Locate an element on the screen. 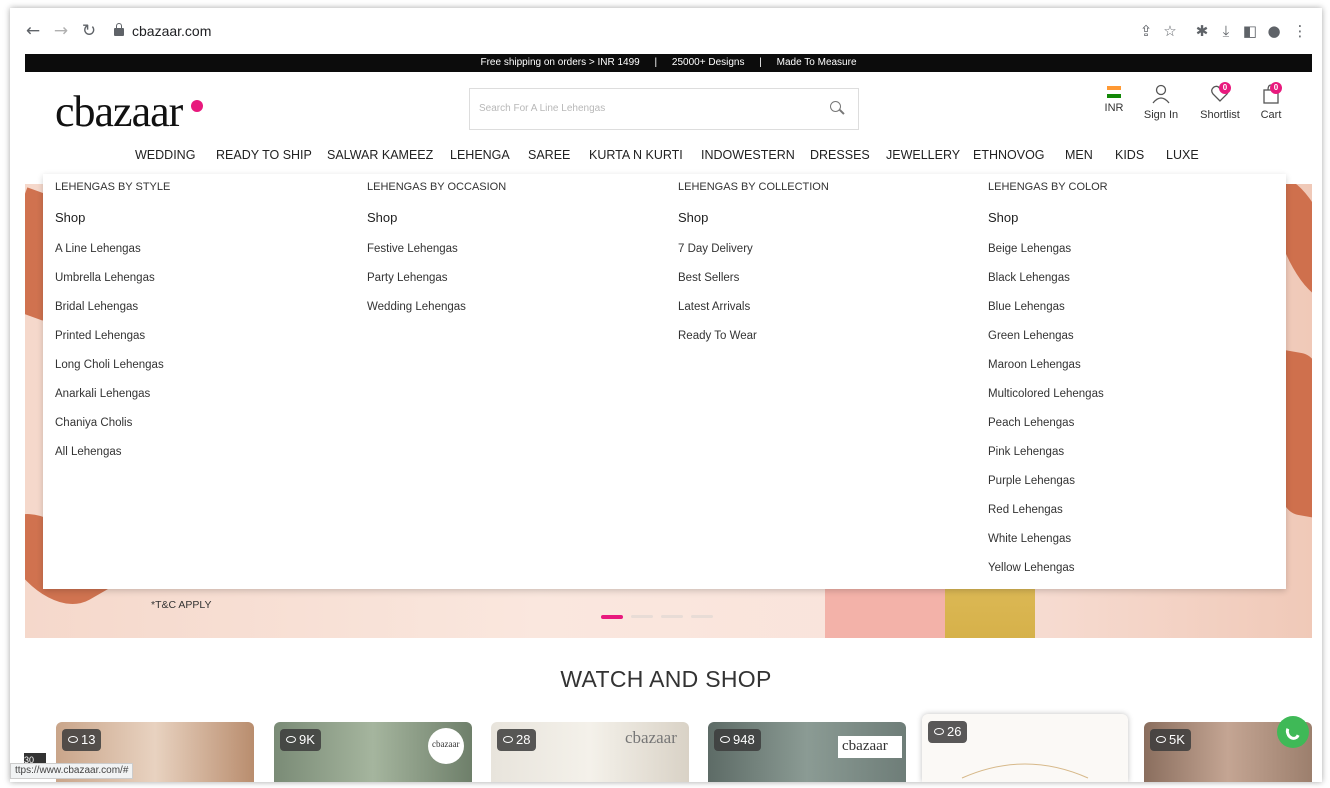 The width and height of the screenshot is (1330, 788). back-arrow-icon: ← is located at coordinates (33, 31).